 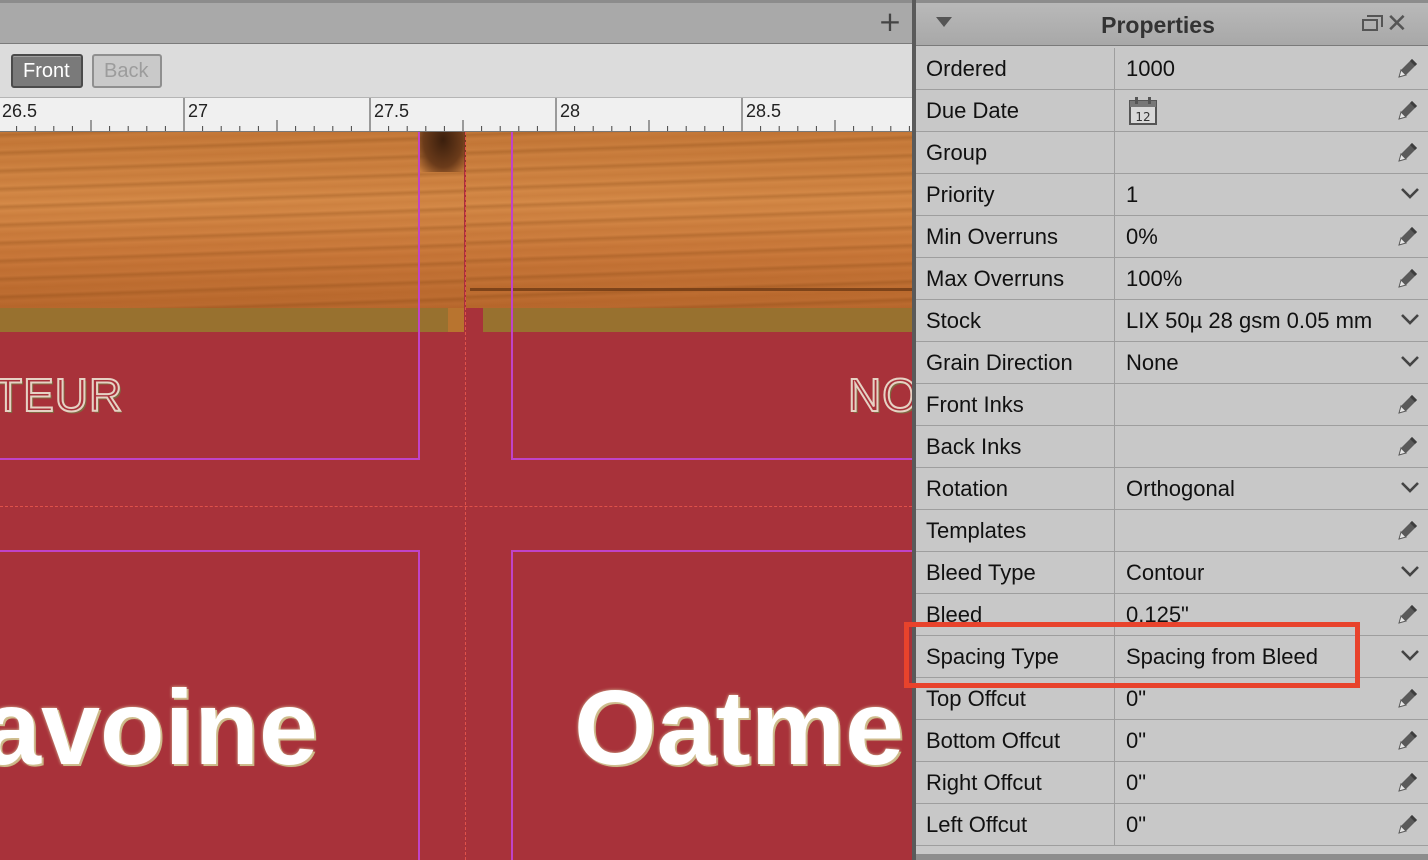 What do you see at coordinates (1372, 23) in the screenshot?
I see `float-window-icon` at bounding box center [1372, 23].